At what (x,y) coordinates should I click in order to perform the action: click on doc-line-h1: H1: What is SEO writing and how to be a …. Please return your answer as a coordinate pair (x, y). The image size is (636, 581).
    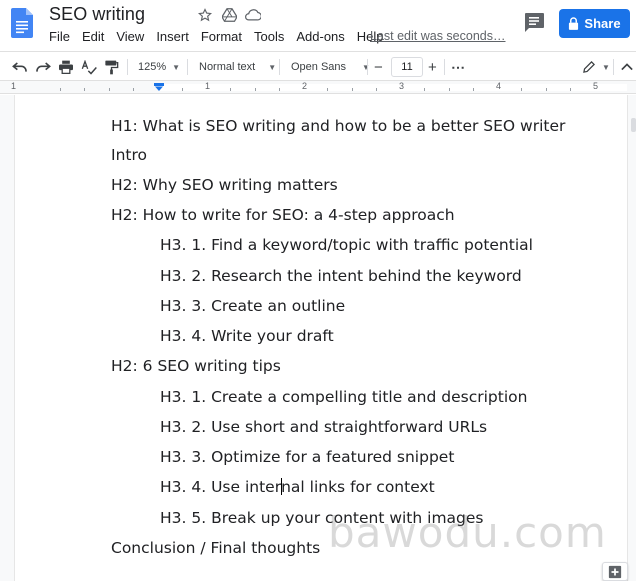
    Looking at the image, I should click on (338, 126).